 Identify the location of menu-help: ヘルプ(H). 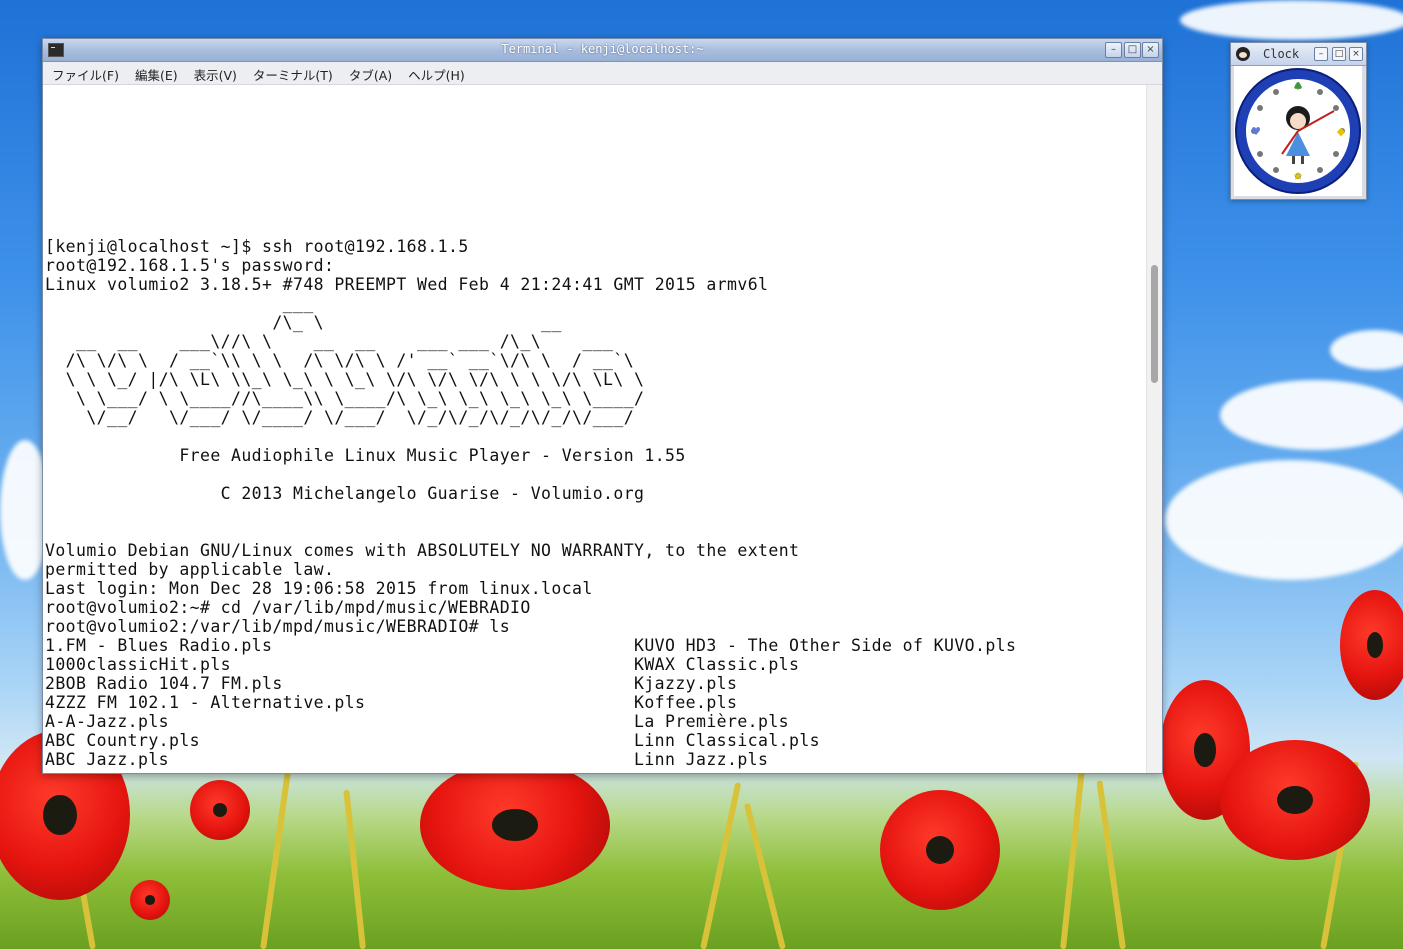
(435, 73).